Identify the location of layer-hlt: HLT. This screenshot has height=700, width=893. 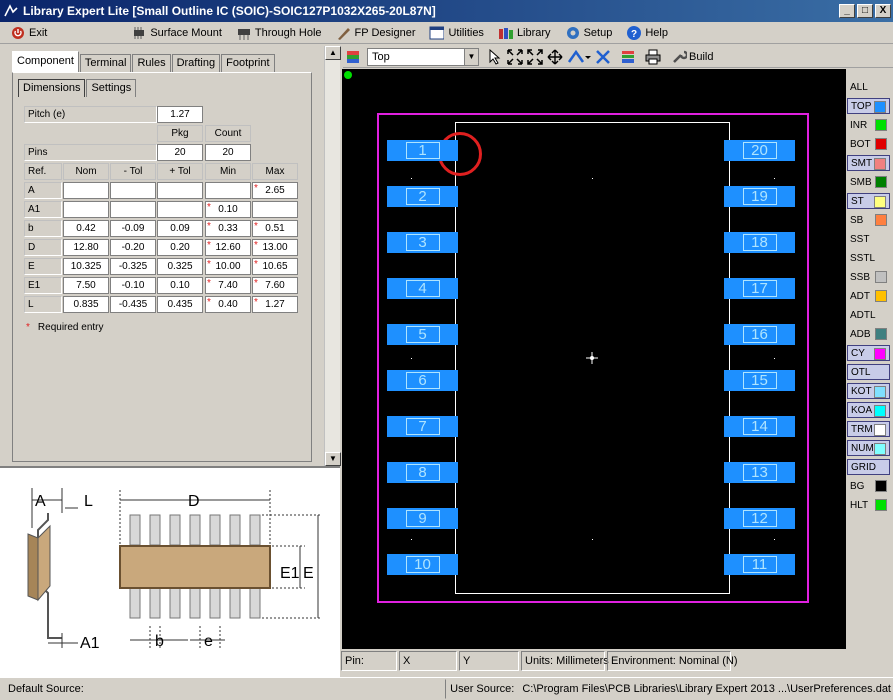
(868, 505).